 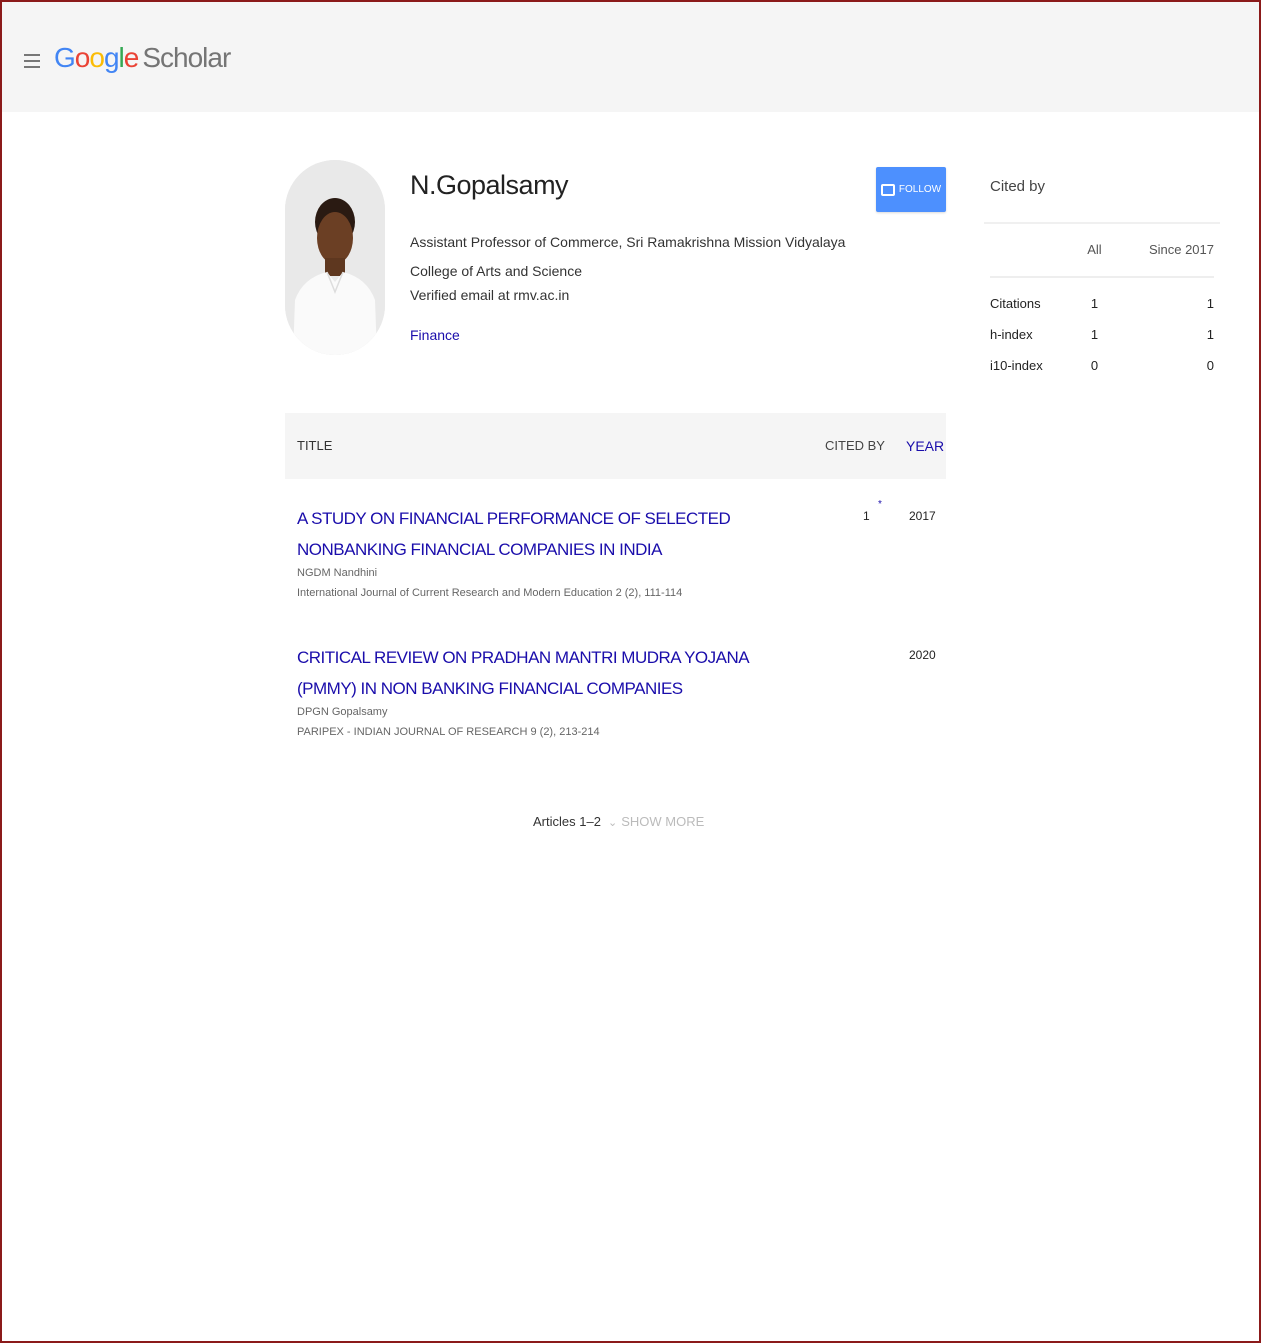 What do you see at coordinates (342, 712) in the screenshot?
I see `article-authors: DPGN Gopalsamy` at bounding box center [342, 712].